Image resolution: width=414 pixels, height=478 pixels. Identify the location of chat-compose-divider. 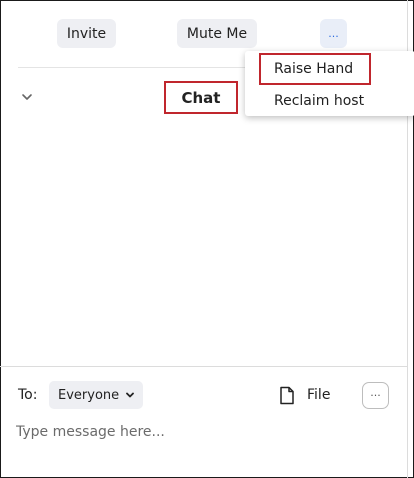
(204, 366).